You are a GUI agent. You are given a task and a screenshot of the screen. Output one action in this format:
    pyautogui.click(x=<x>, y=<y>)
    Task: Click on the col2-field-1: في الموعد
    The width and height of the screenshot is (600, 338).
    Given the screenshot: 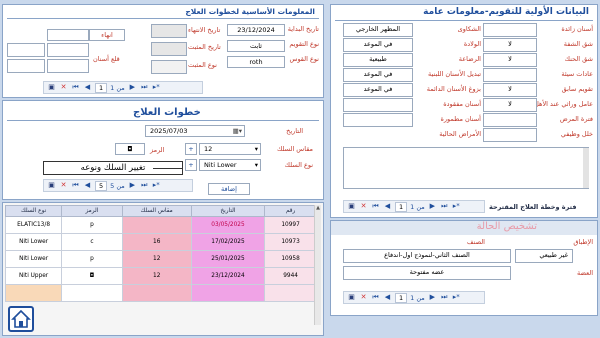 What is the action you would take?
    pyautogui.click(x=378, y=45)
    